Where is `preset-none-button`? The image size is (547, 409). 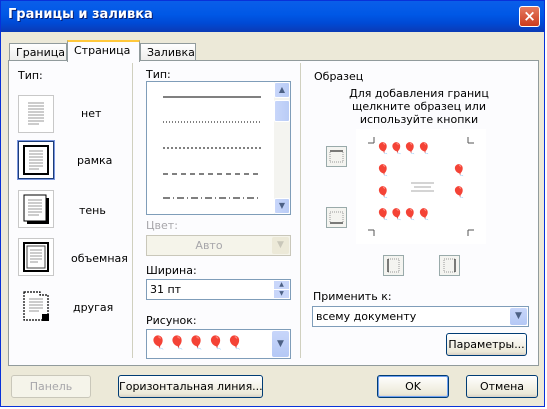 preset-none-button is located at coordinates (36, 114).